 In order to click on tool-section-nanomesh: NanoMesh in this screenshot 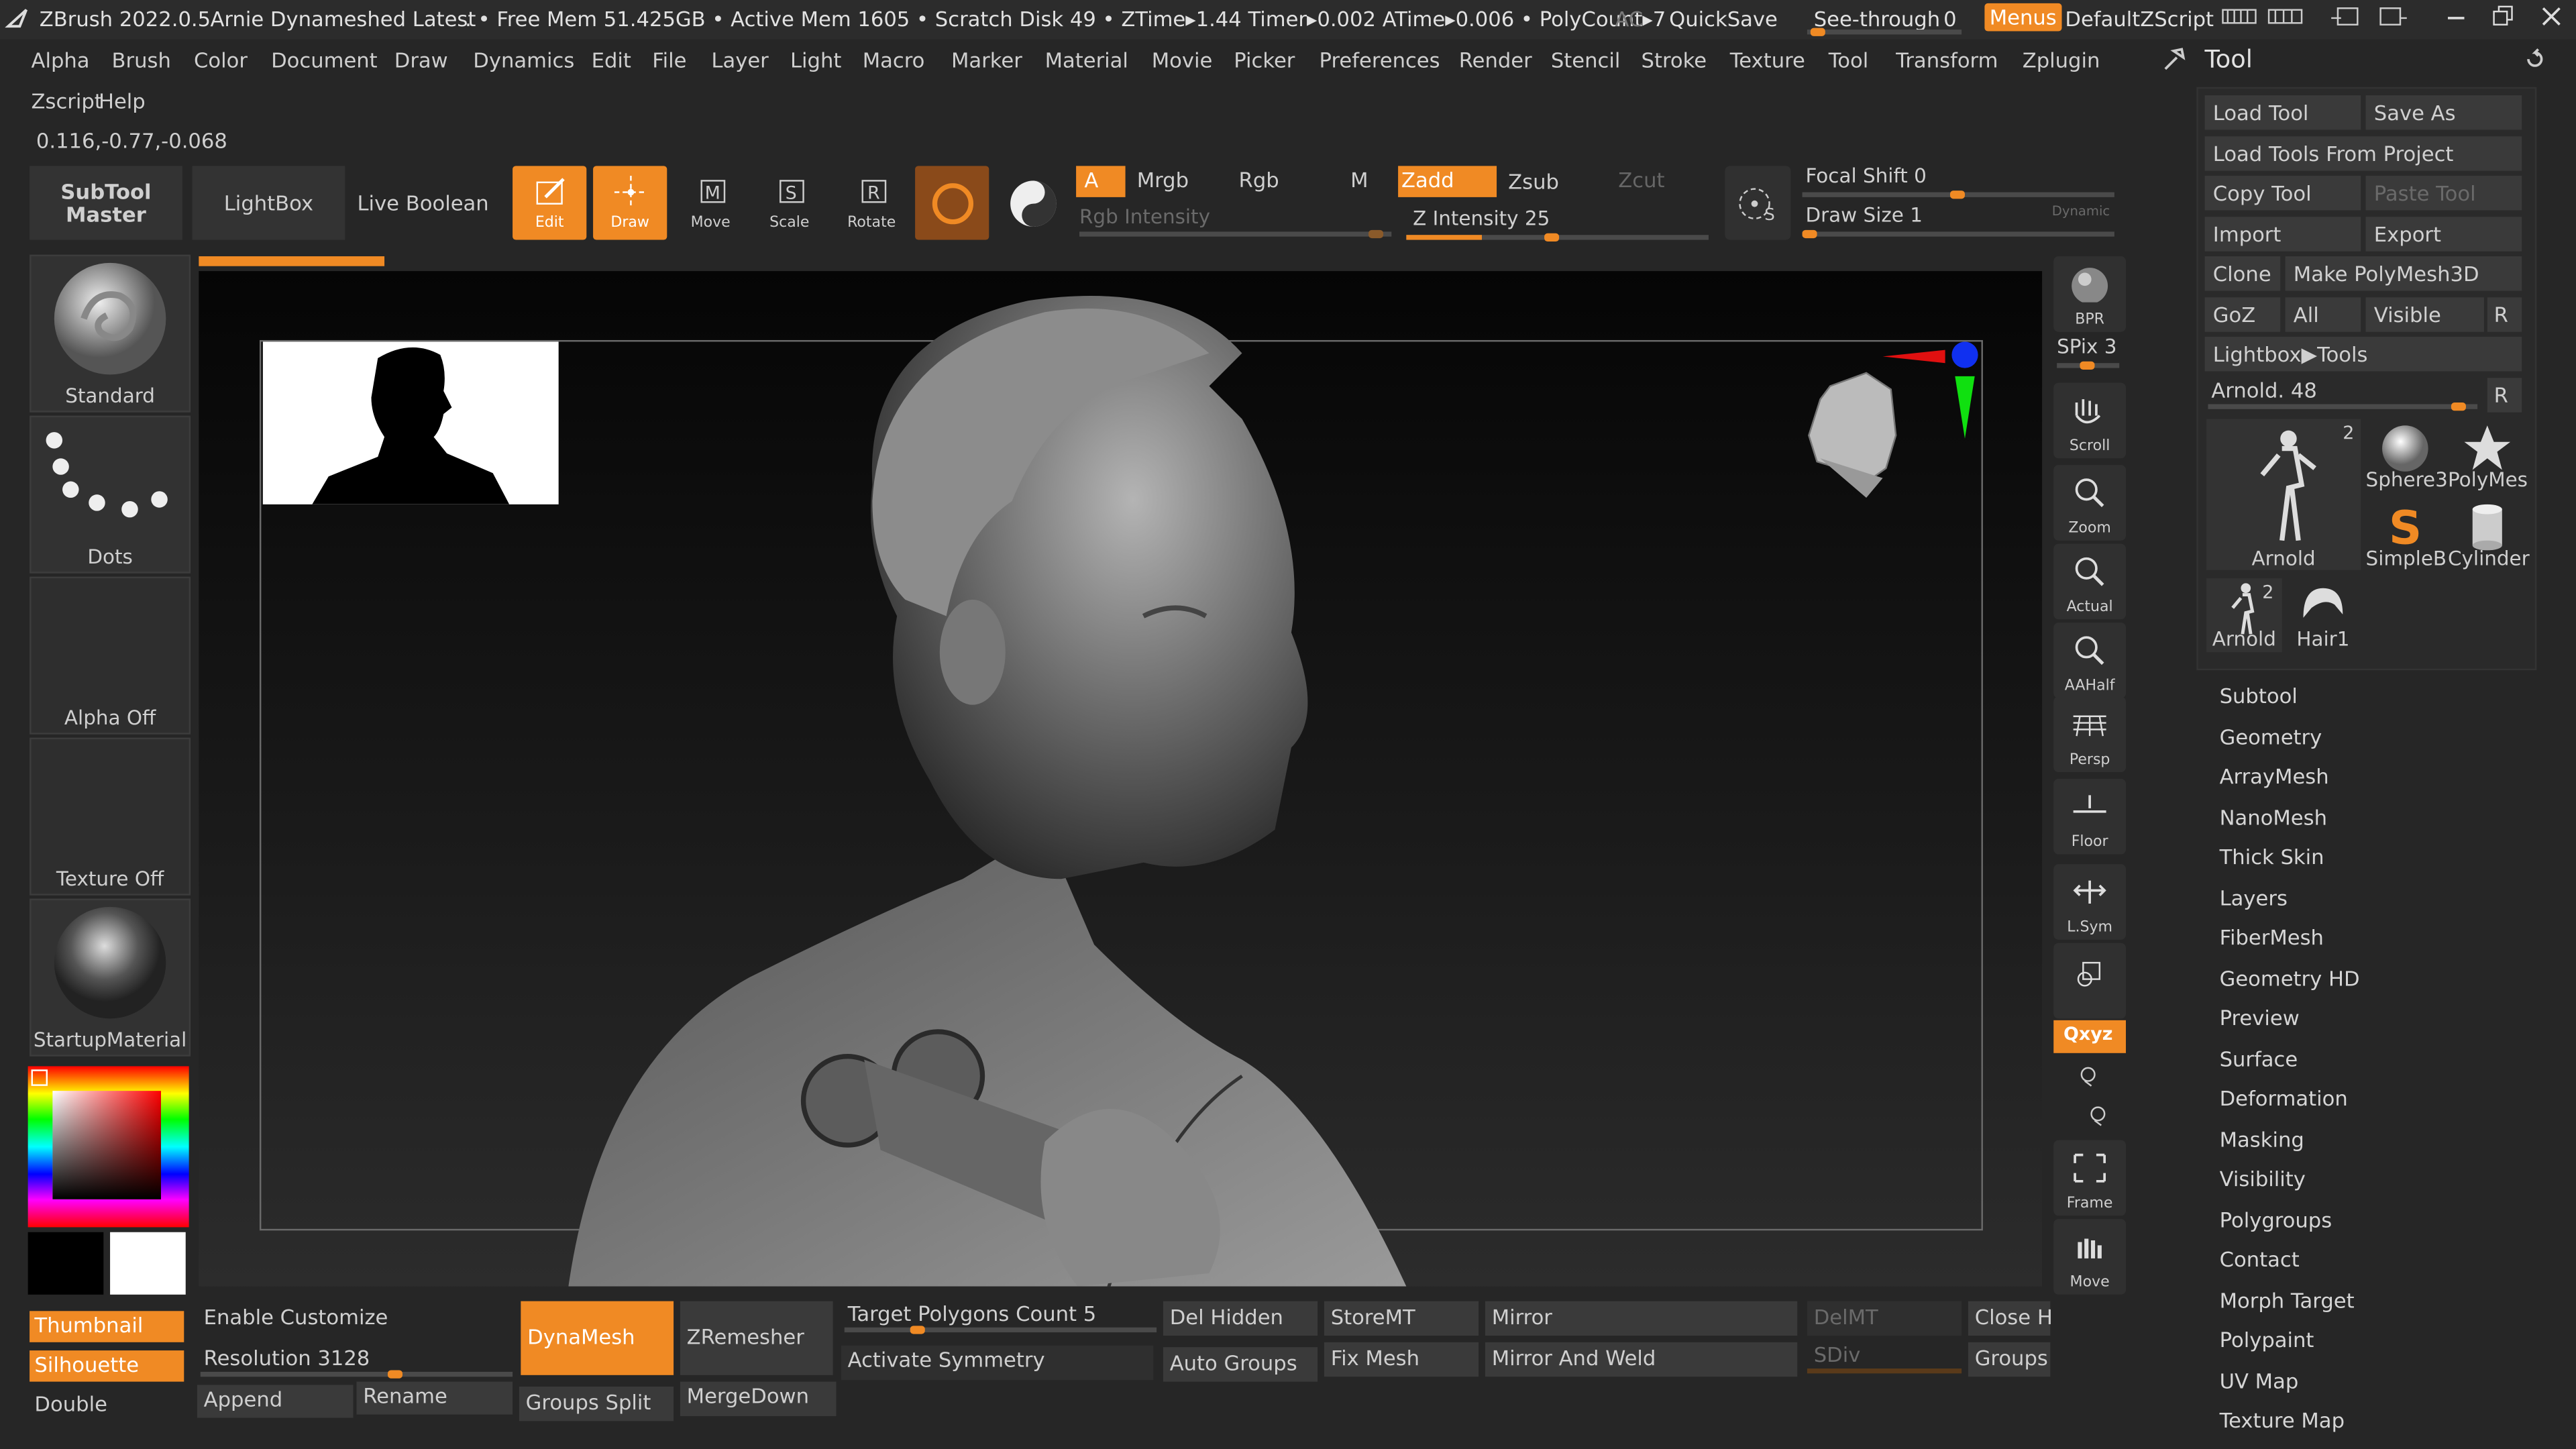, I will do `click(2273, 816)`.